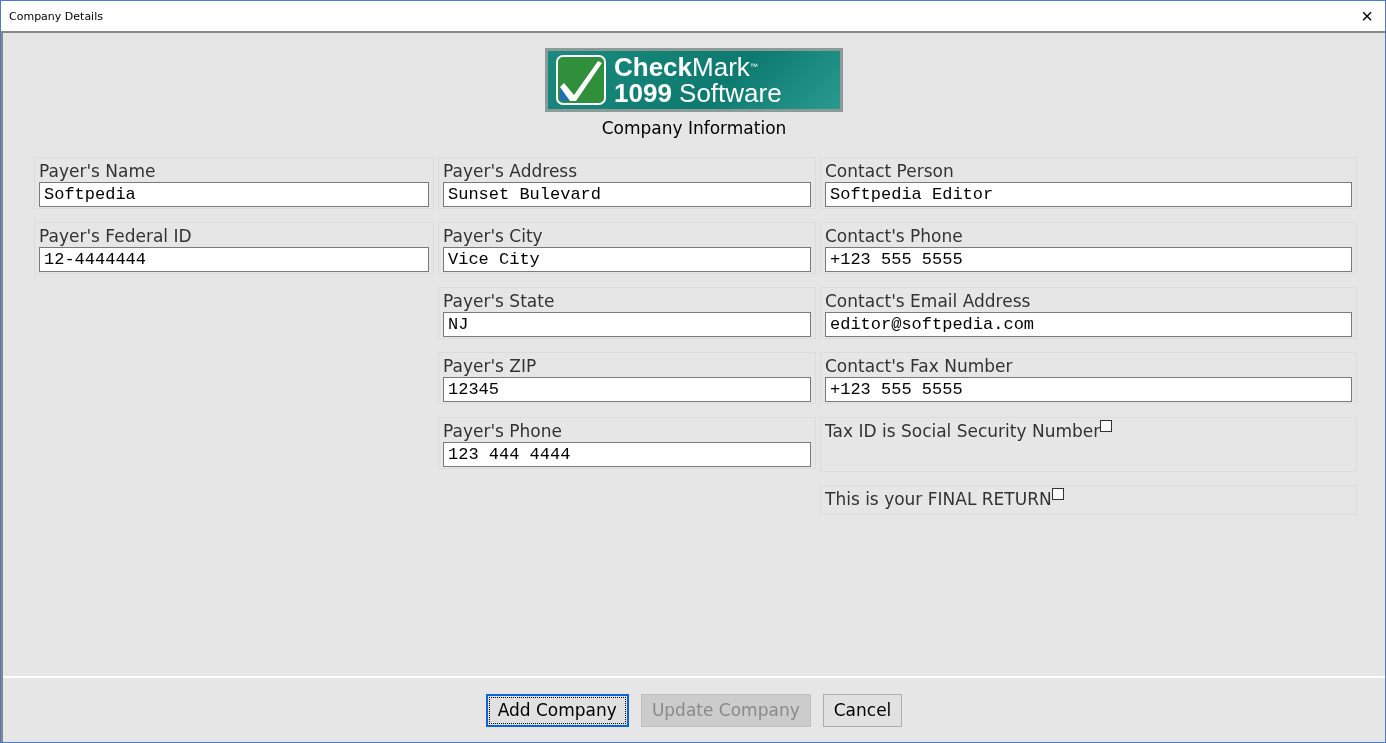  What do you see at coordinates (1367, 16) in the screenshot?
I see `close-button: ×` at bounding box center [1367, 16].